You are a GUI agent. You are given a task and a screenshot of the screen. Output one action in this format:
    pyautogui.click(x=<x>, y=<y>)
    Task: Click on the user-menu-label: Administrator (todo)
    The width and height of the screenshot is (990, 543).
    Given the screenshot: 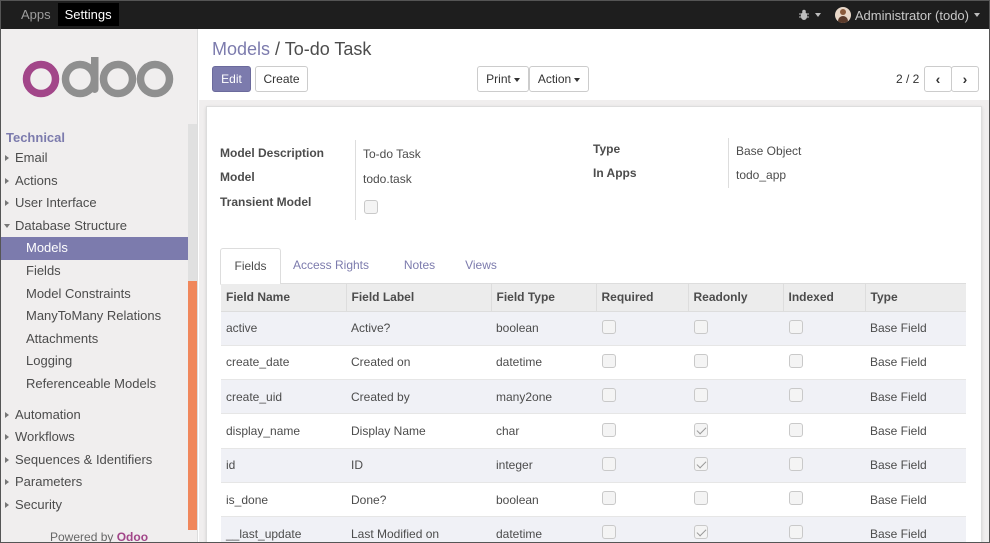 What is the action you would take?
    pyautogui.click(x=912, y=15)
    